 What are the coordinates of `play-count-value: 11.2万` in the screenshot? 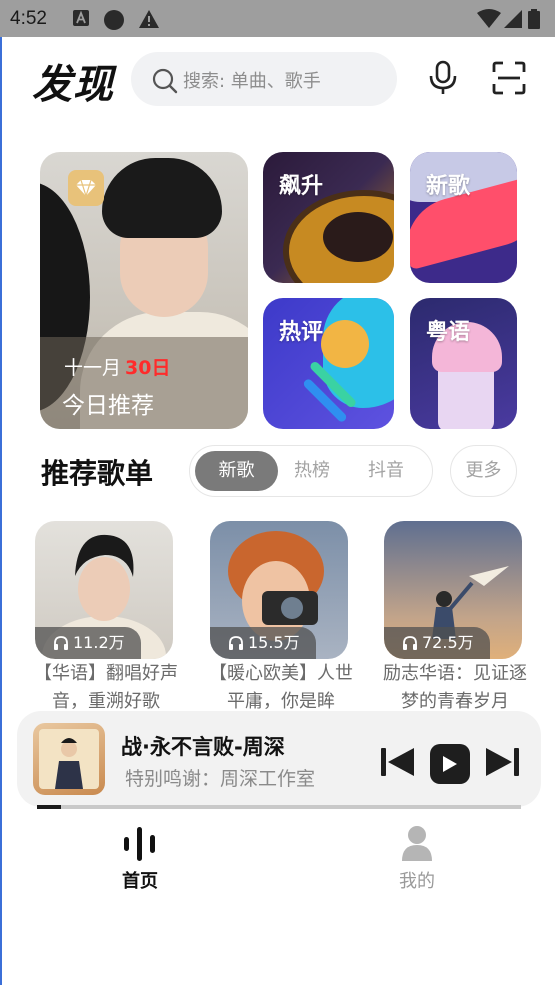 It's located at (99, 642).